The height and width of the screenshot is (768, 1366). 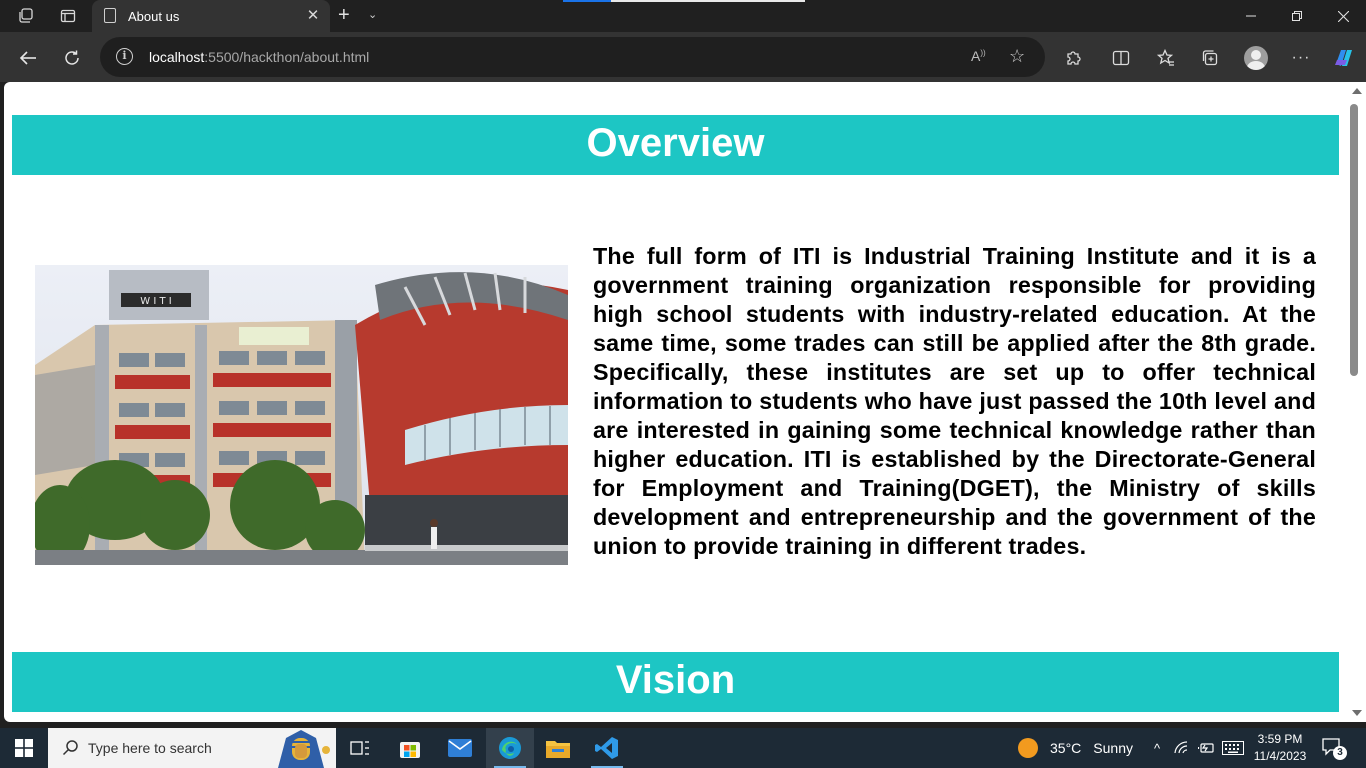 What do you see at coordinates (1340, 753) in the screenshot?
I see `notification-count-badge: 3` at bounding box center [1340, 753].